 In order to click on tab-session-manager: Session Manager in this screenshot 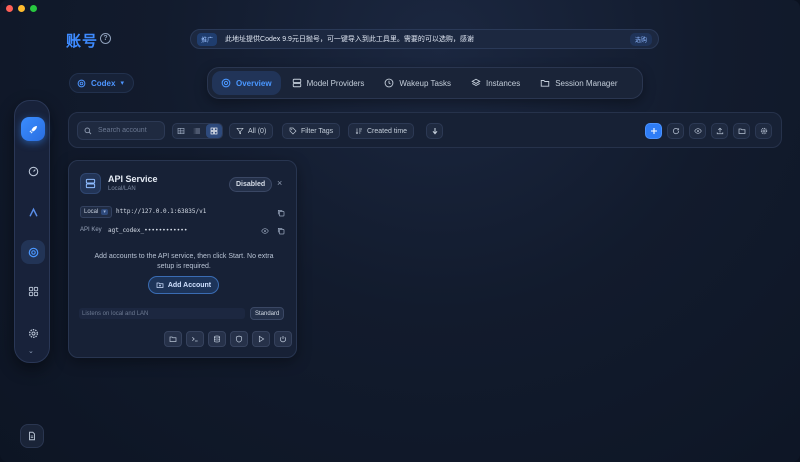, I will do `click(578, 83)`.